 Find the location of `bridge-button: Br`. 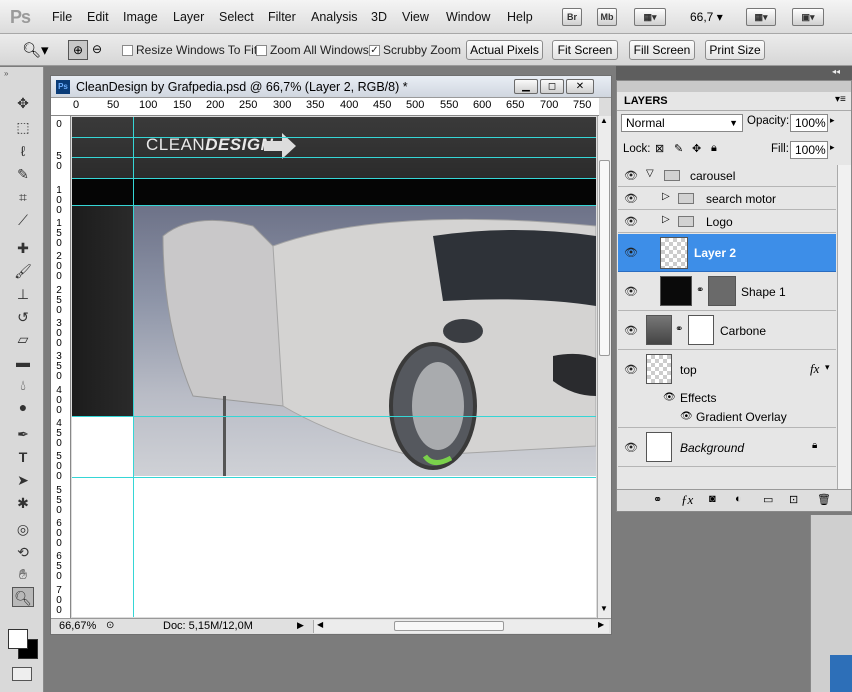

bridge-button: Br is located at coordinates (572, 17).